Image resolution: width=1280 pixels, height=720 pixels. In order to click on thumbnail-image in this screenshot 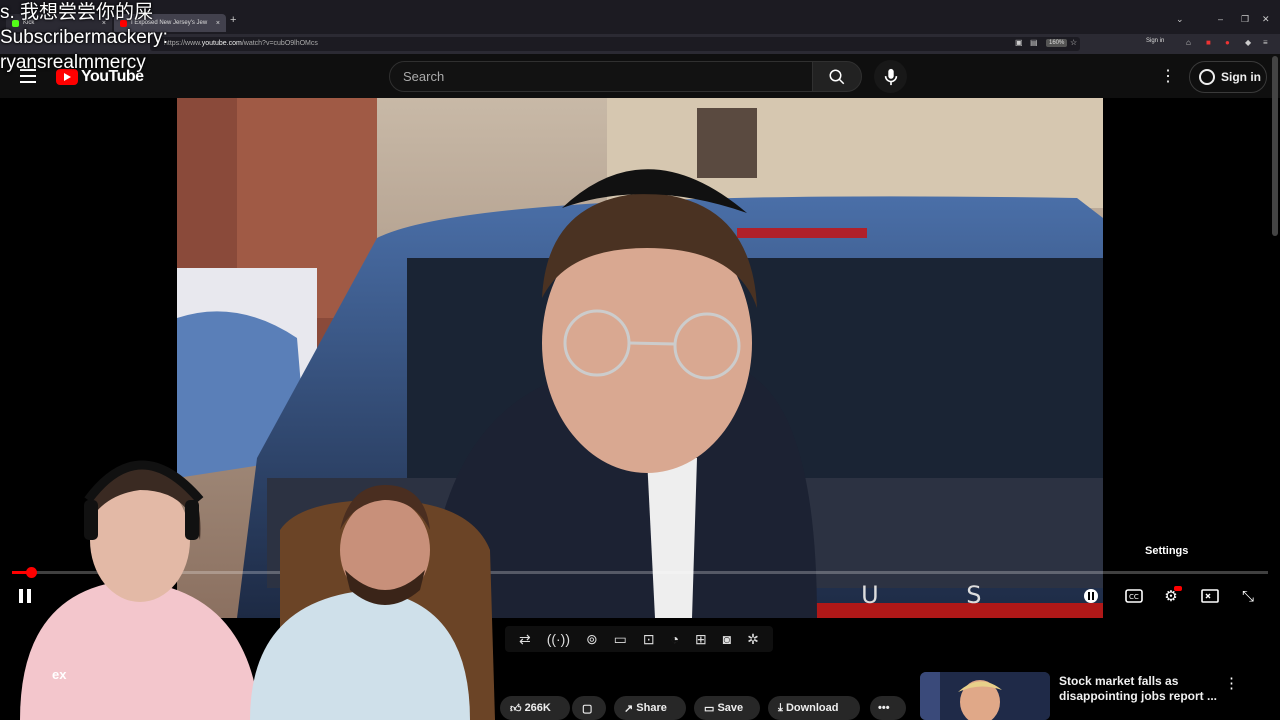, I will do `click(985, 696)`.